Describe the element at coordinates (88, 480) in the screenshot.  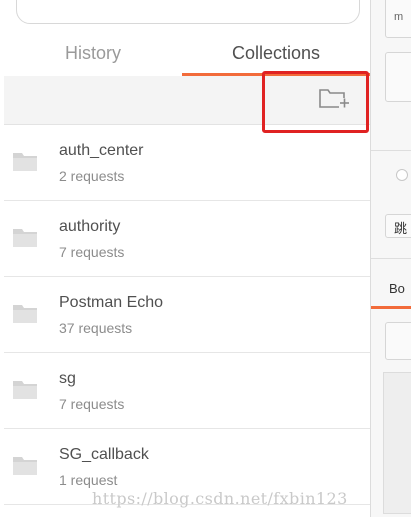
I see `collection-request-count: 1 request` at that location.